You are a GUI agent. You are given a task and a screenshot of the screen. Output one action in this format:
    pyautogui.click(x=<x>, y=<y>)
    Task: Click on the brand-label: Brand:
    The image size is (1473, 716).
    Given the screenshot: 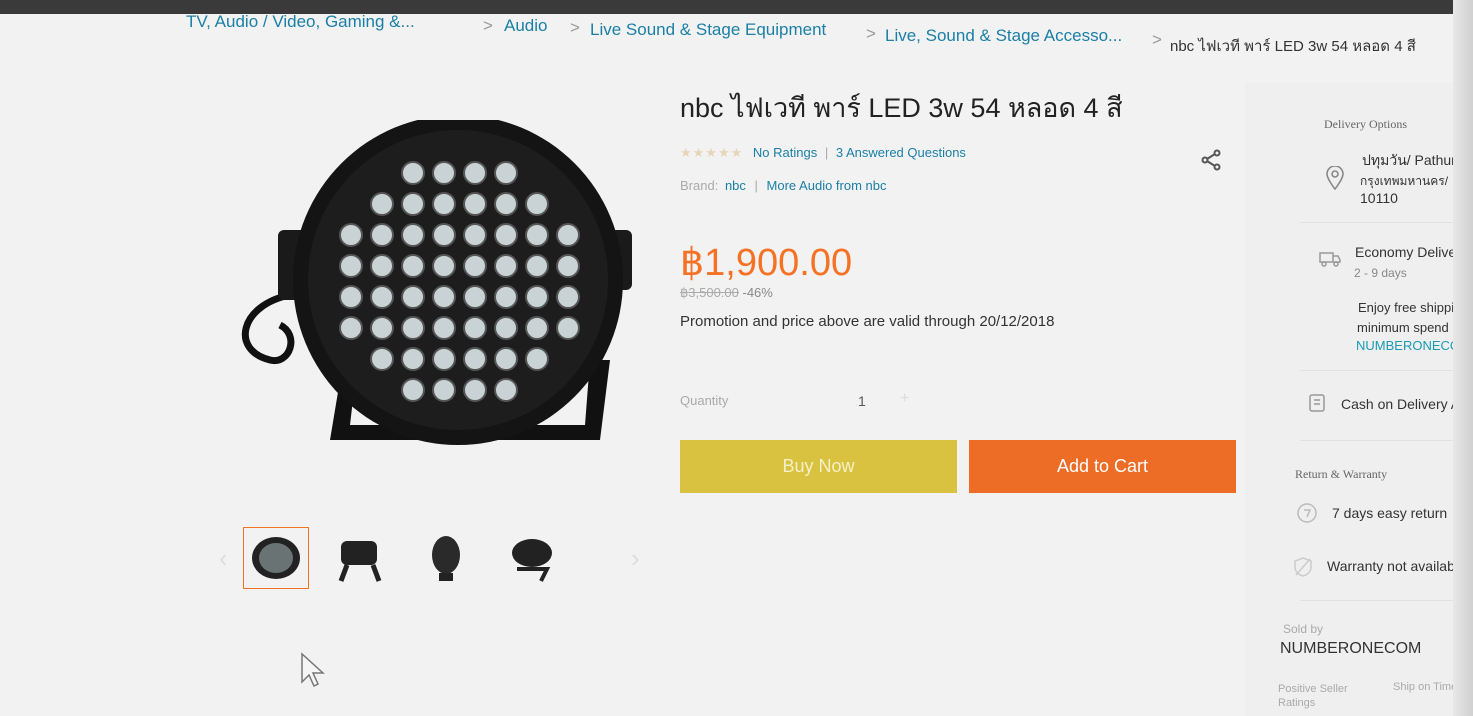 What is the action you would take?
    pyautogui.click(x=699, y=185)
    